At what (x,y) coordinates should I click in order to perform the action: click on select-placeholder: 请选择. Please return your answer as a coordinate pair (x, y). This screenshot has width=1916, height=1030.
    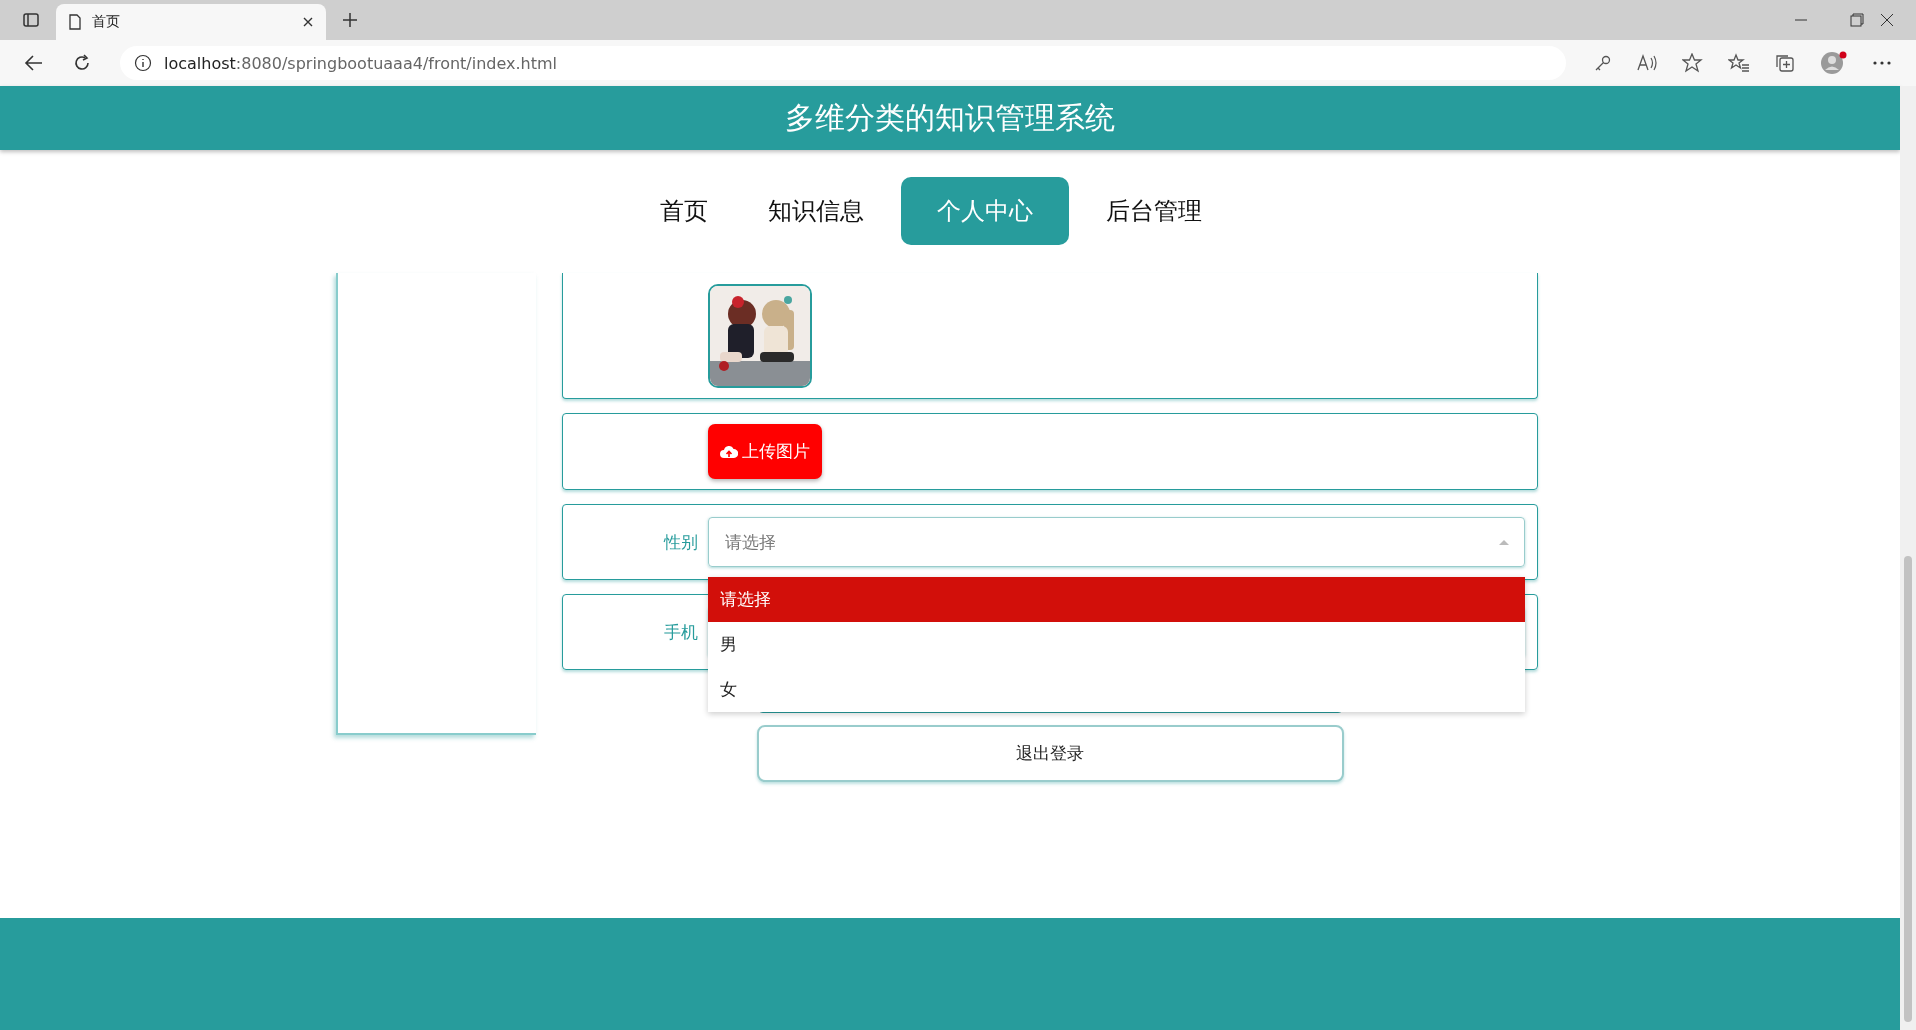
    Looking at the image, I should click on (750, 542).